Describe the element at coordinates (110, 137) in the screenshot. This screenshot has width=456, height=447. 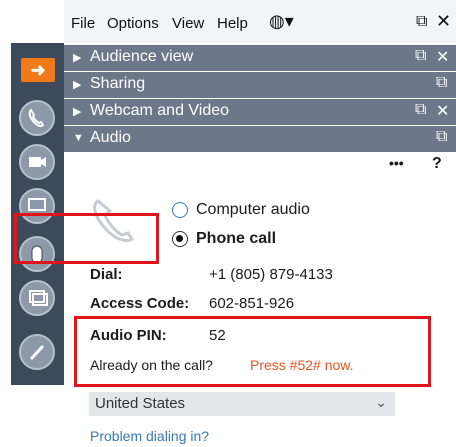
I see `panel-label: Audio` at that location.